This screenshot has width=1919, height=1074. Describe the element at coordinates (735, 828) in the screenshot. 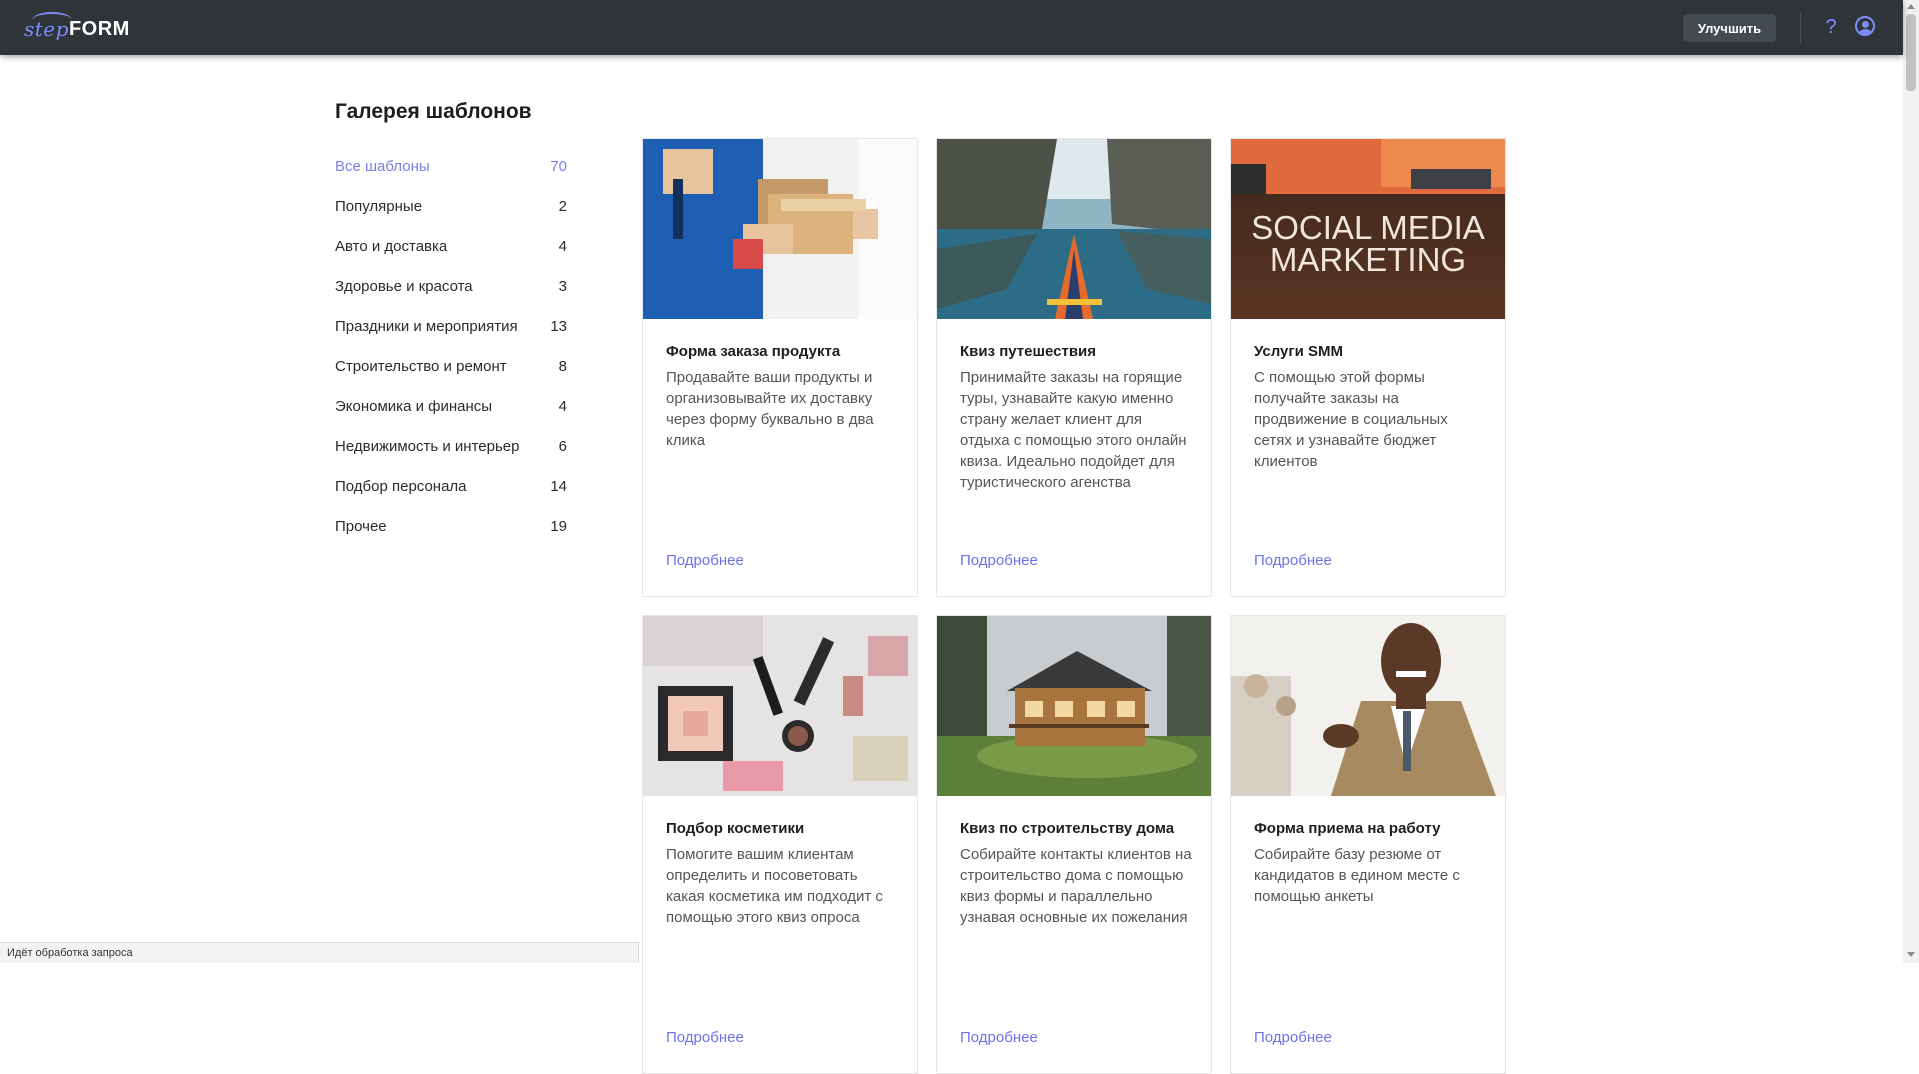

I see `card-title: Подбор косметики` at that location.